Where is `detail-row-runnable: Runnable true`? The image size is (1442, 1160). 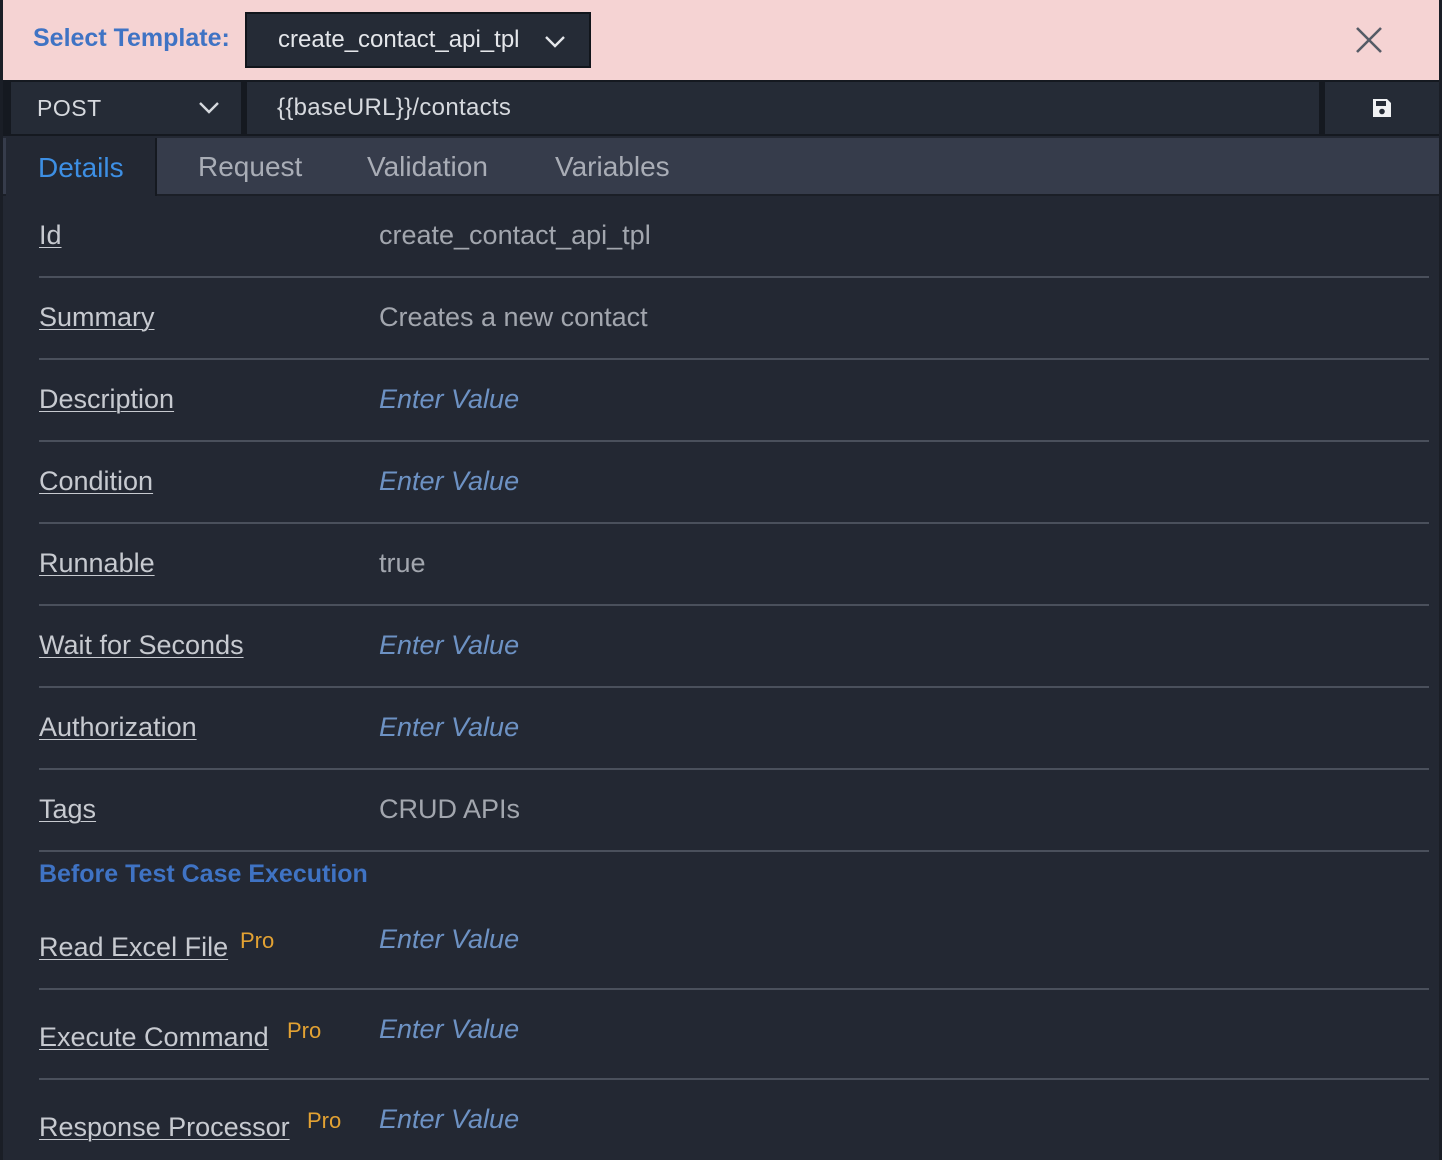 detail-row-runnable: Runnable true is located at coordinates (734, 565).